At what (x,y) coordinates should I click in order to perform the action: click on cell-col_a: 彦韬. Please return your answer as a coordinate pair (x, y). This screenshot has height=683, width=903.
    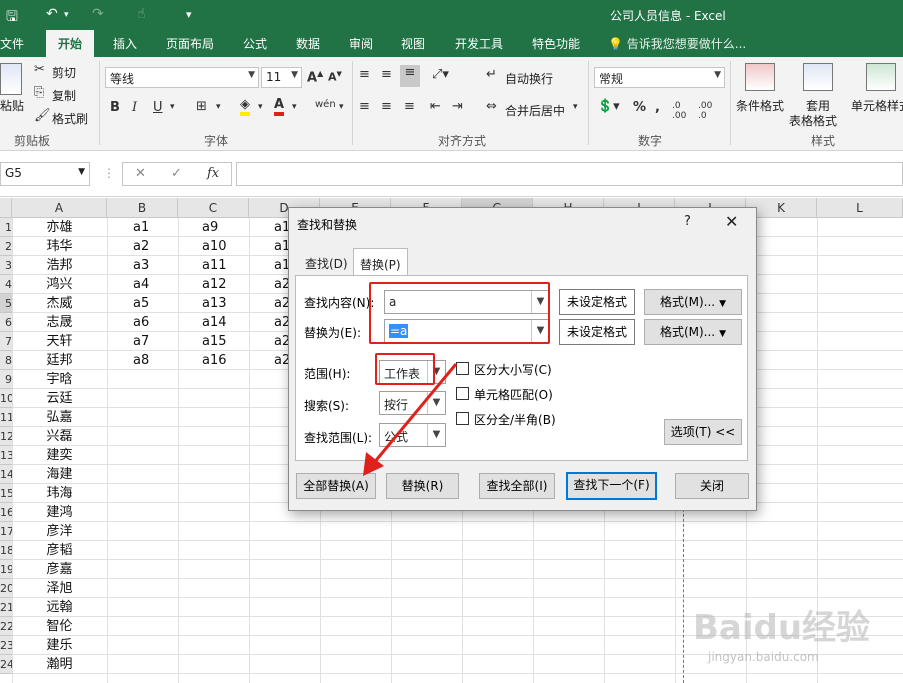
    Looking at the image, I should click on (59, 550).